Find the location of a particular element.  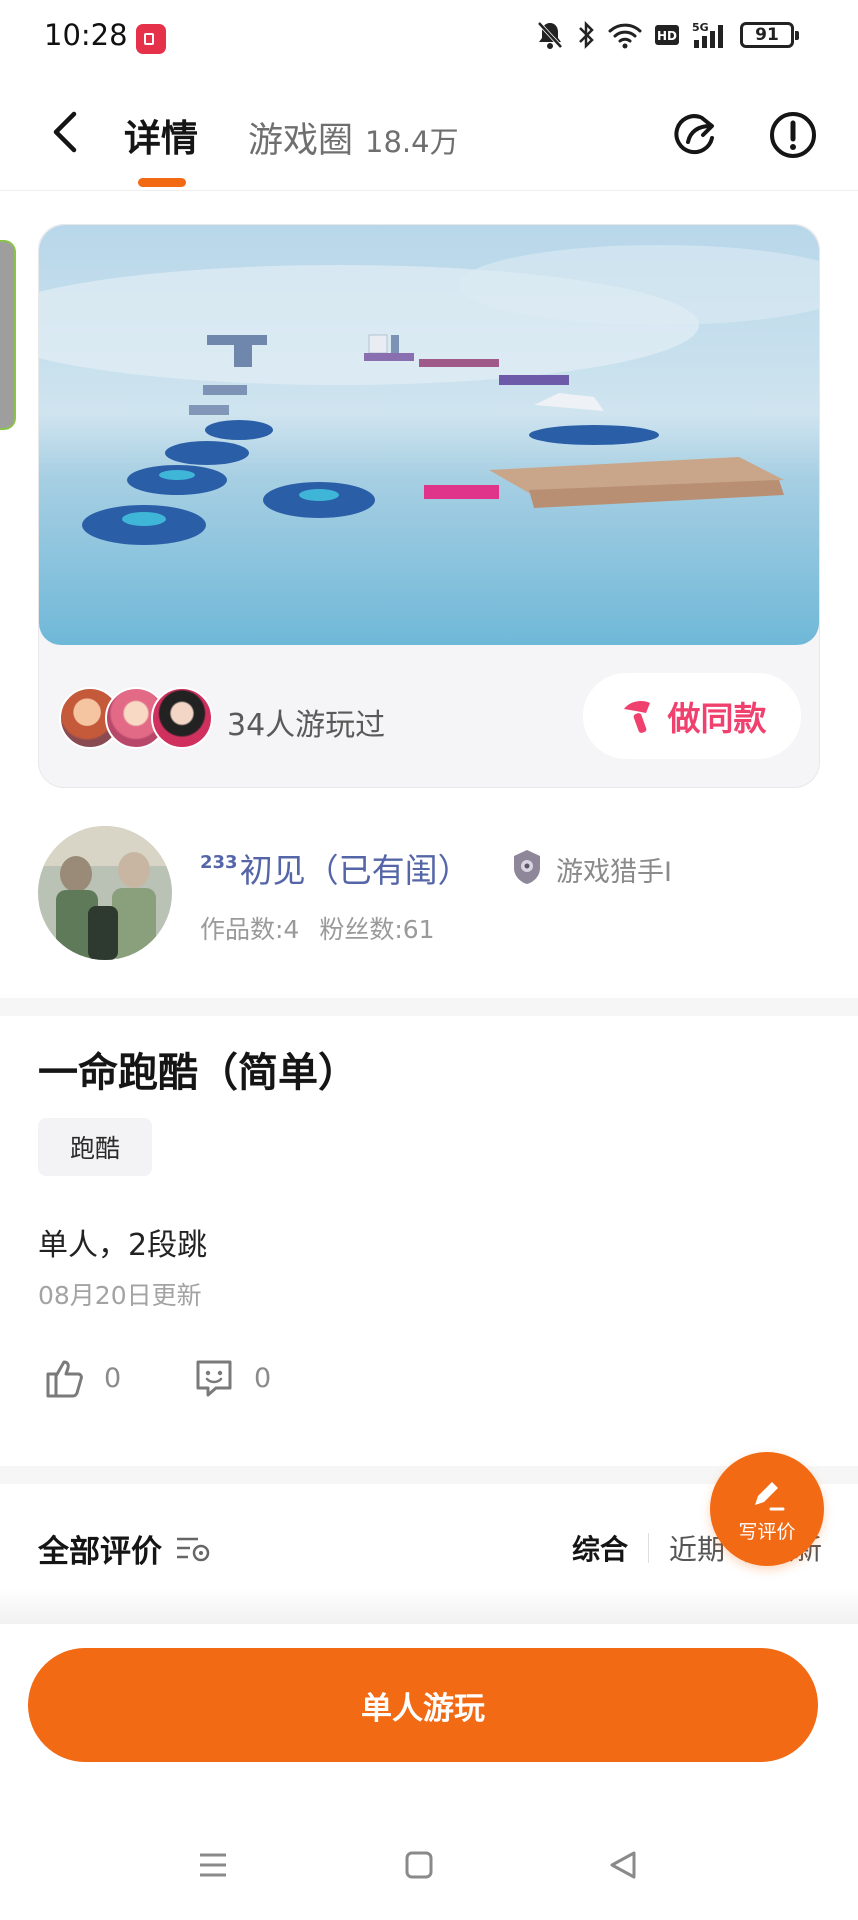

filter-icon is located at coordinates (193, 1549).